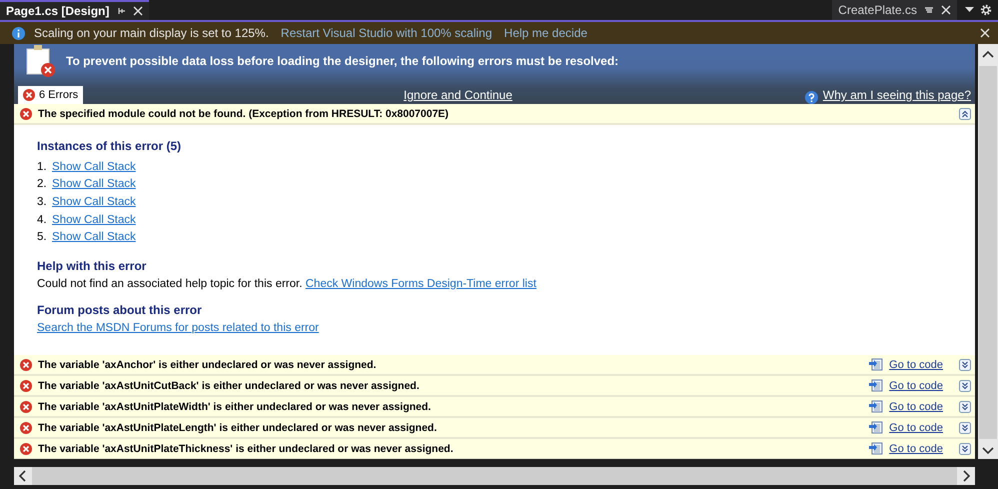 The image size is (998, 489). Describe the element at coordinates (51, 95) in the screenshot. I see `errors-tab: 6 Errors` at that location.